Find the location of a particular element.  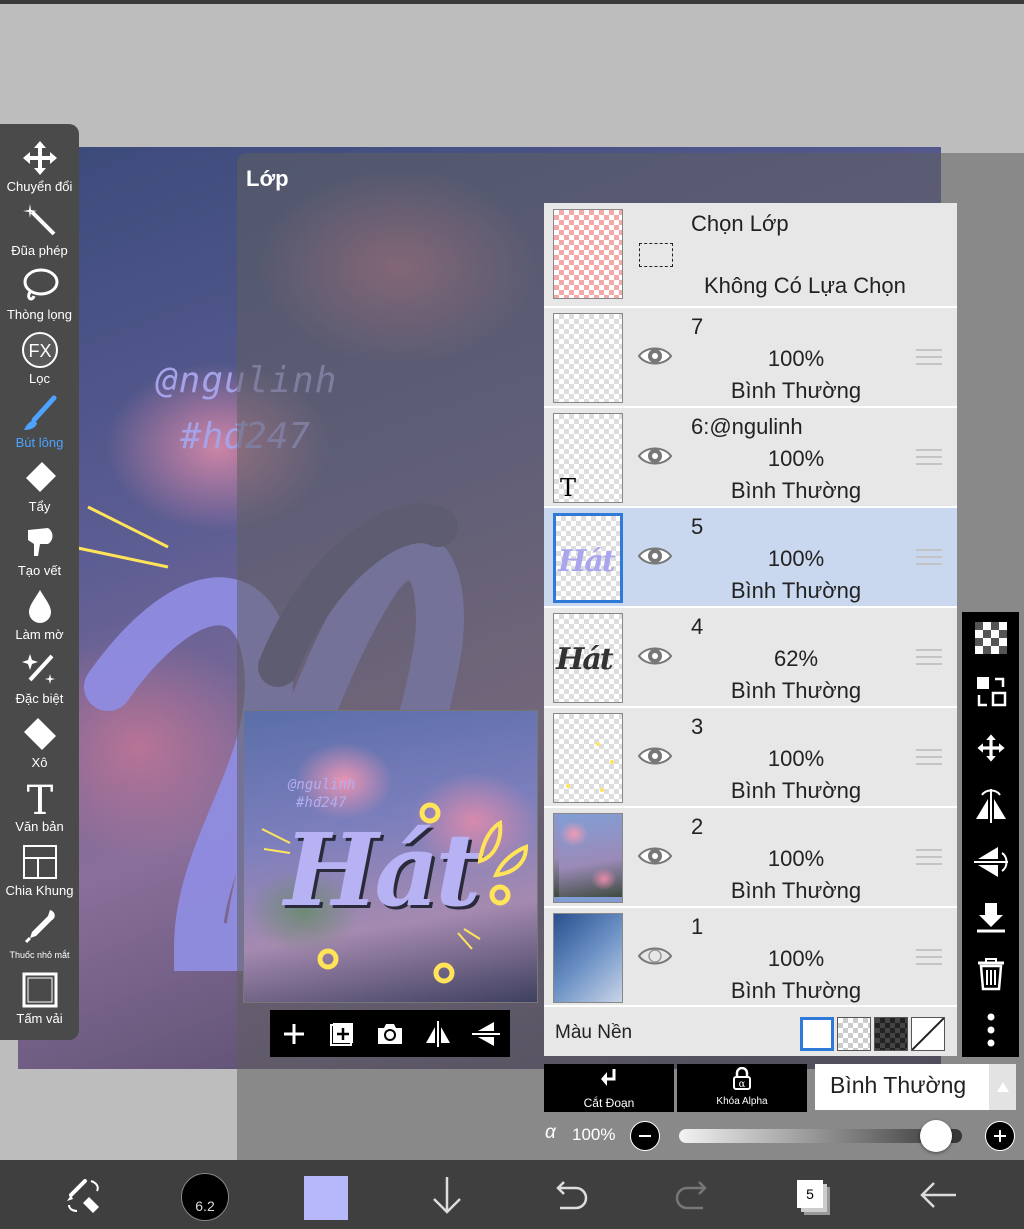

tool-special: Đặc biệt is located at coordinates (39, 682).